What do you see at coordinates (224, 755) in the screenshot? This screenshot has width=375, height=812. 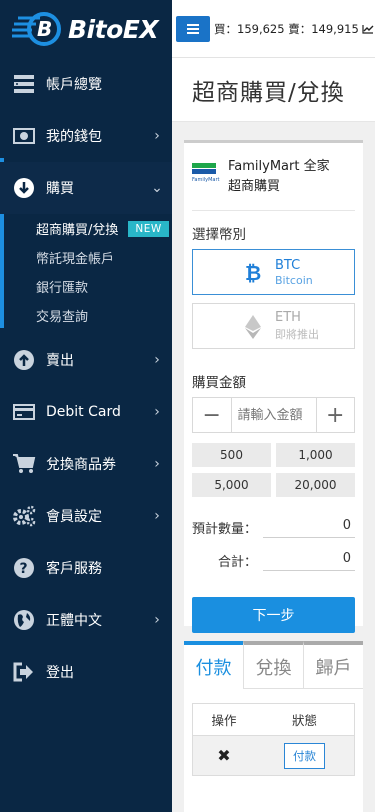 I see `cancel-icon: ✖` at bounding box center [224, 755].